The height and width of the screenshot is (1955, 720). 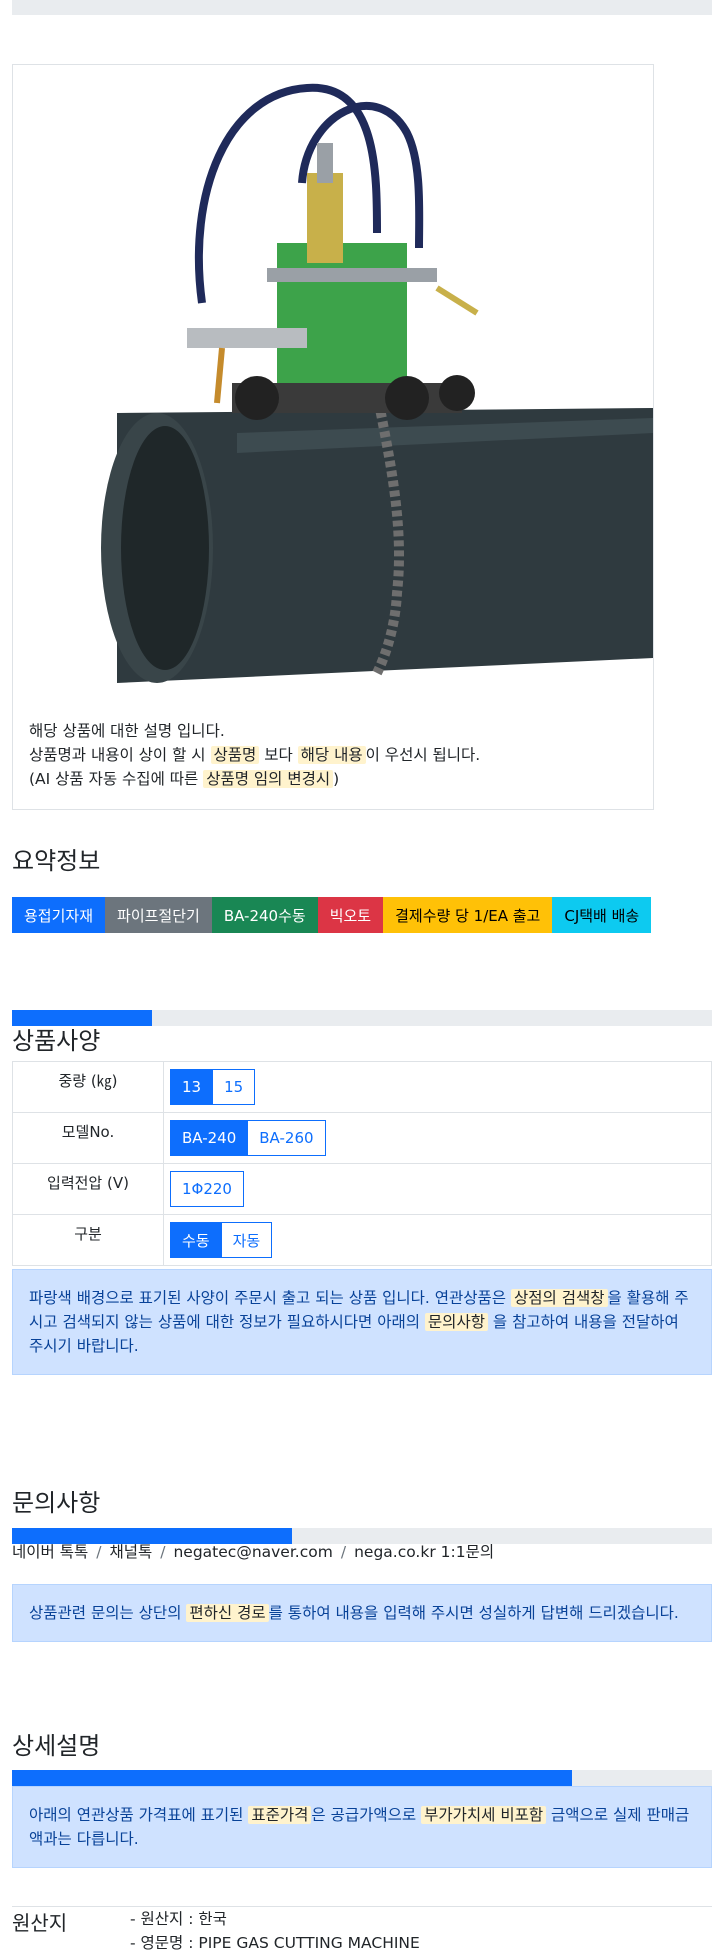 I want to click on summary-badge: BA-240수동, so click(x=264, y=915).